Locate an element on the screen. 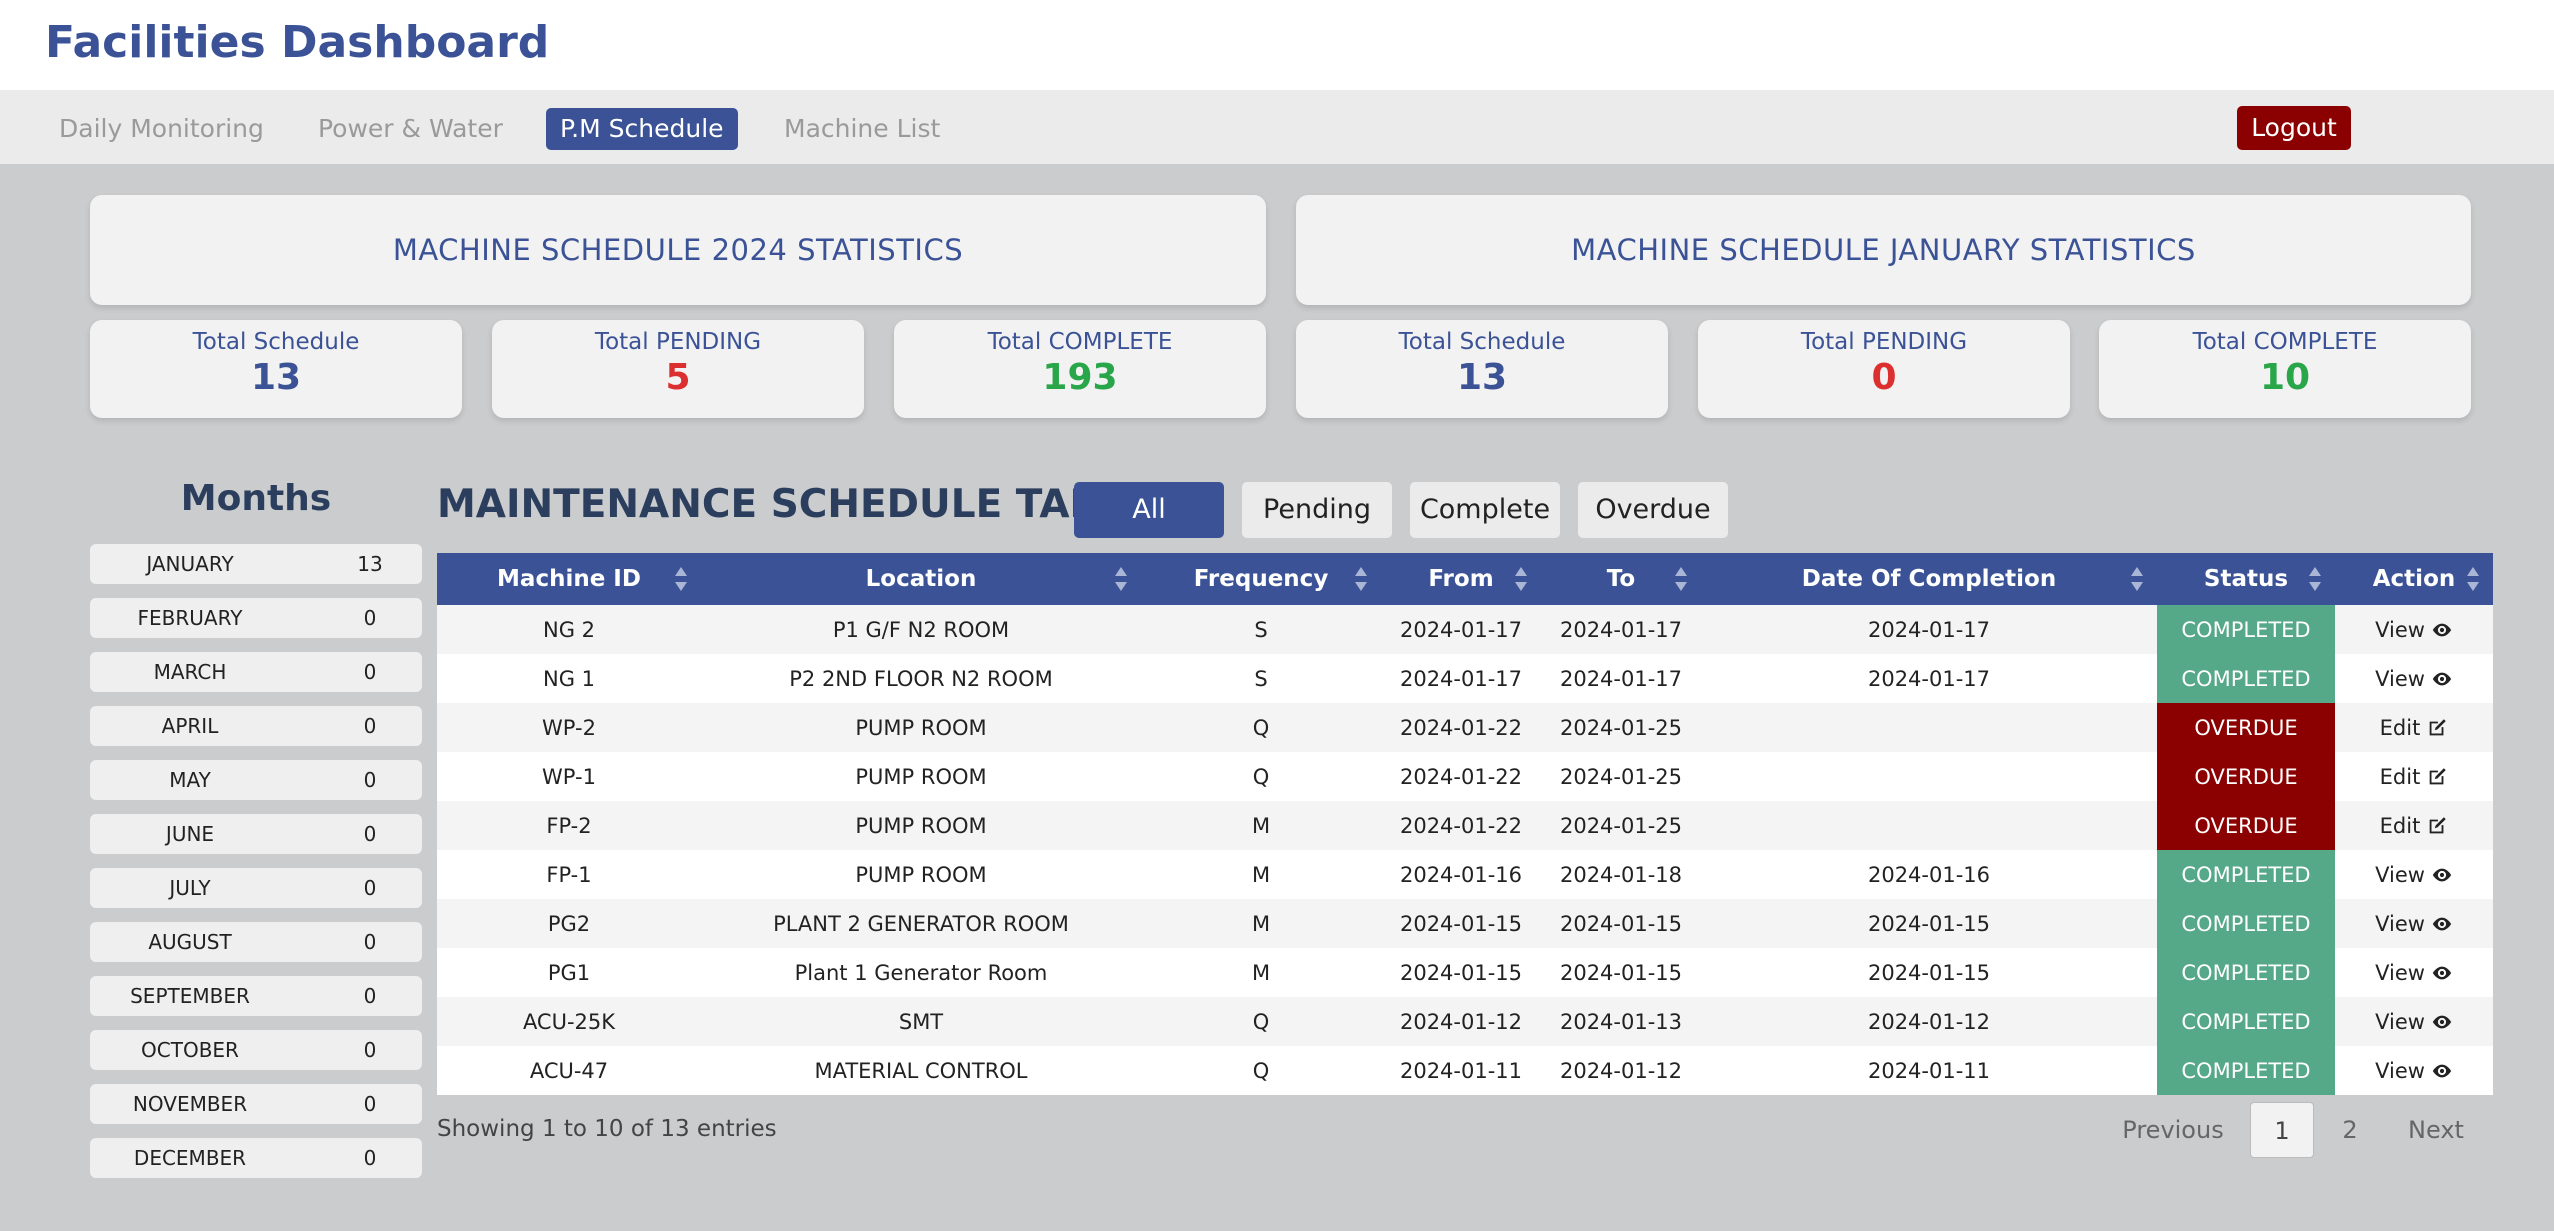 The height and width of the screenshot is (1231, 2554). pagination-previous: Previous is located at coordinates (2173, 1130).